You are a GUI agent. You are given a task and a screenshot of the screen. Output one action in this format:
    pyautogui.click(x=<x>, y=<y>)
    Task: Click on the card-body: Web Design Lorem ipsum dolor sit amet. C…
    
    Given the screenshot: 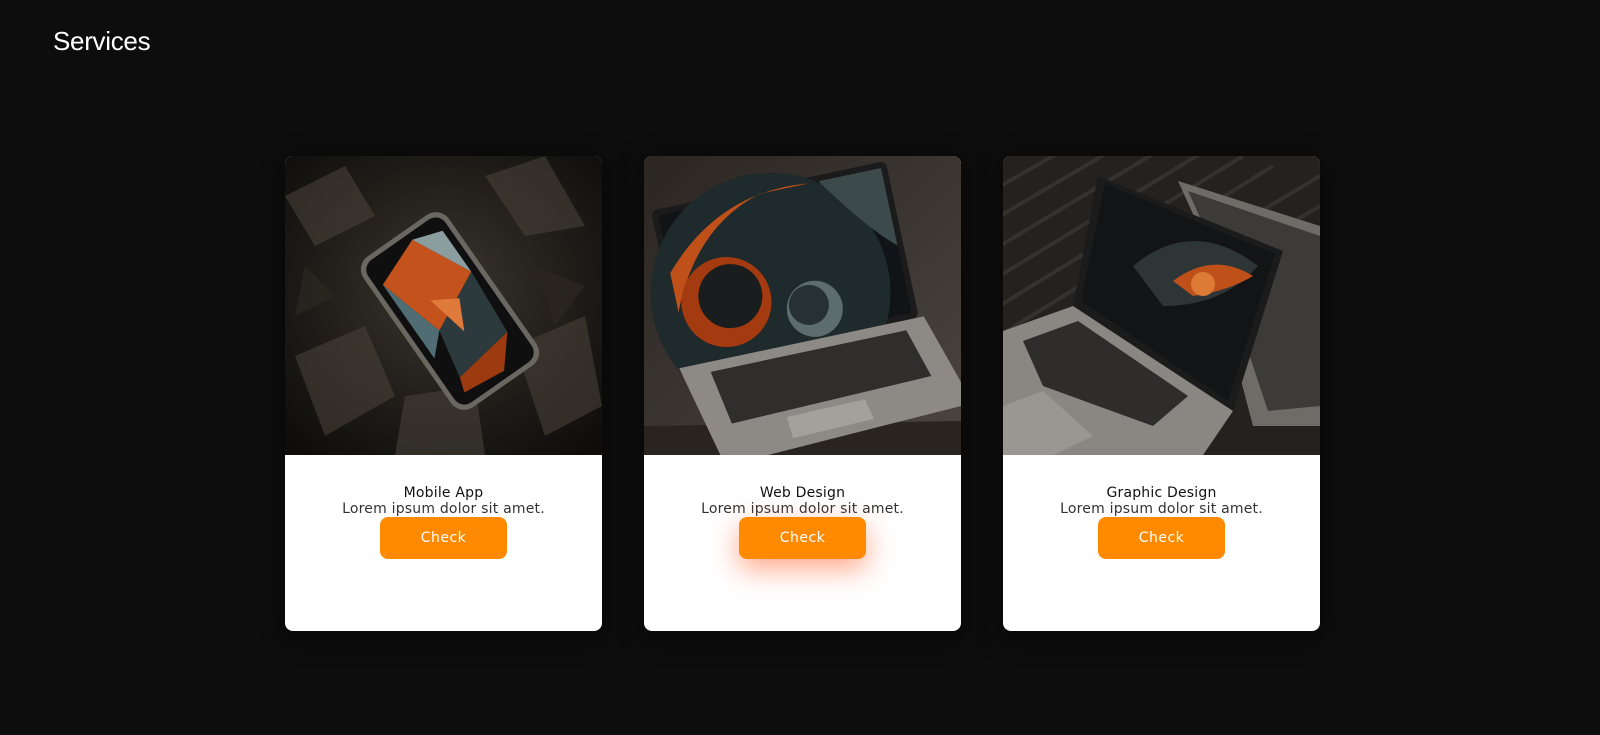 What is the action you would take?
    pyautogui.click(x=802, y=543)
    